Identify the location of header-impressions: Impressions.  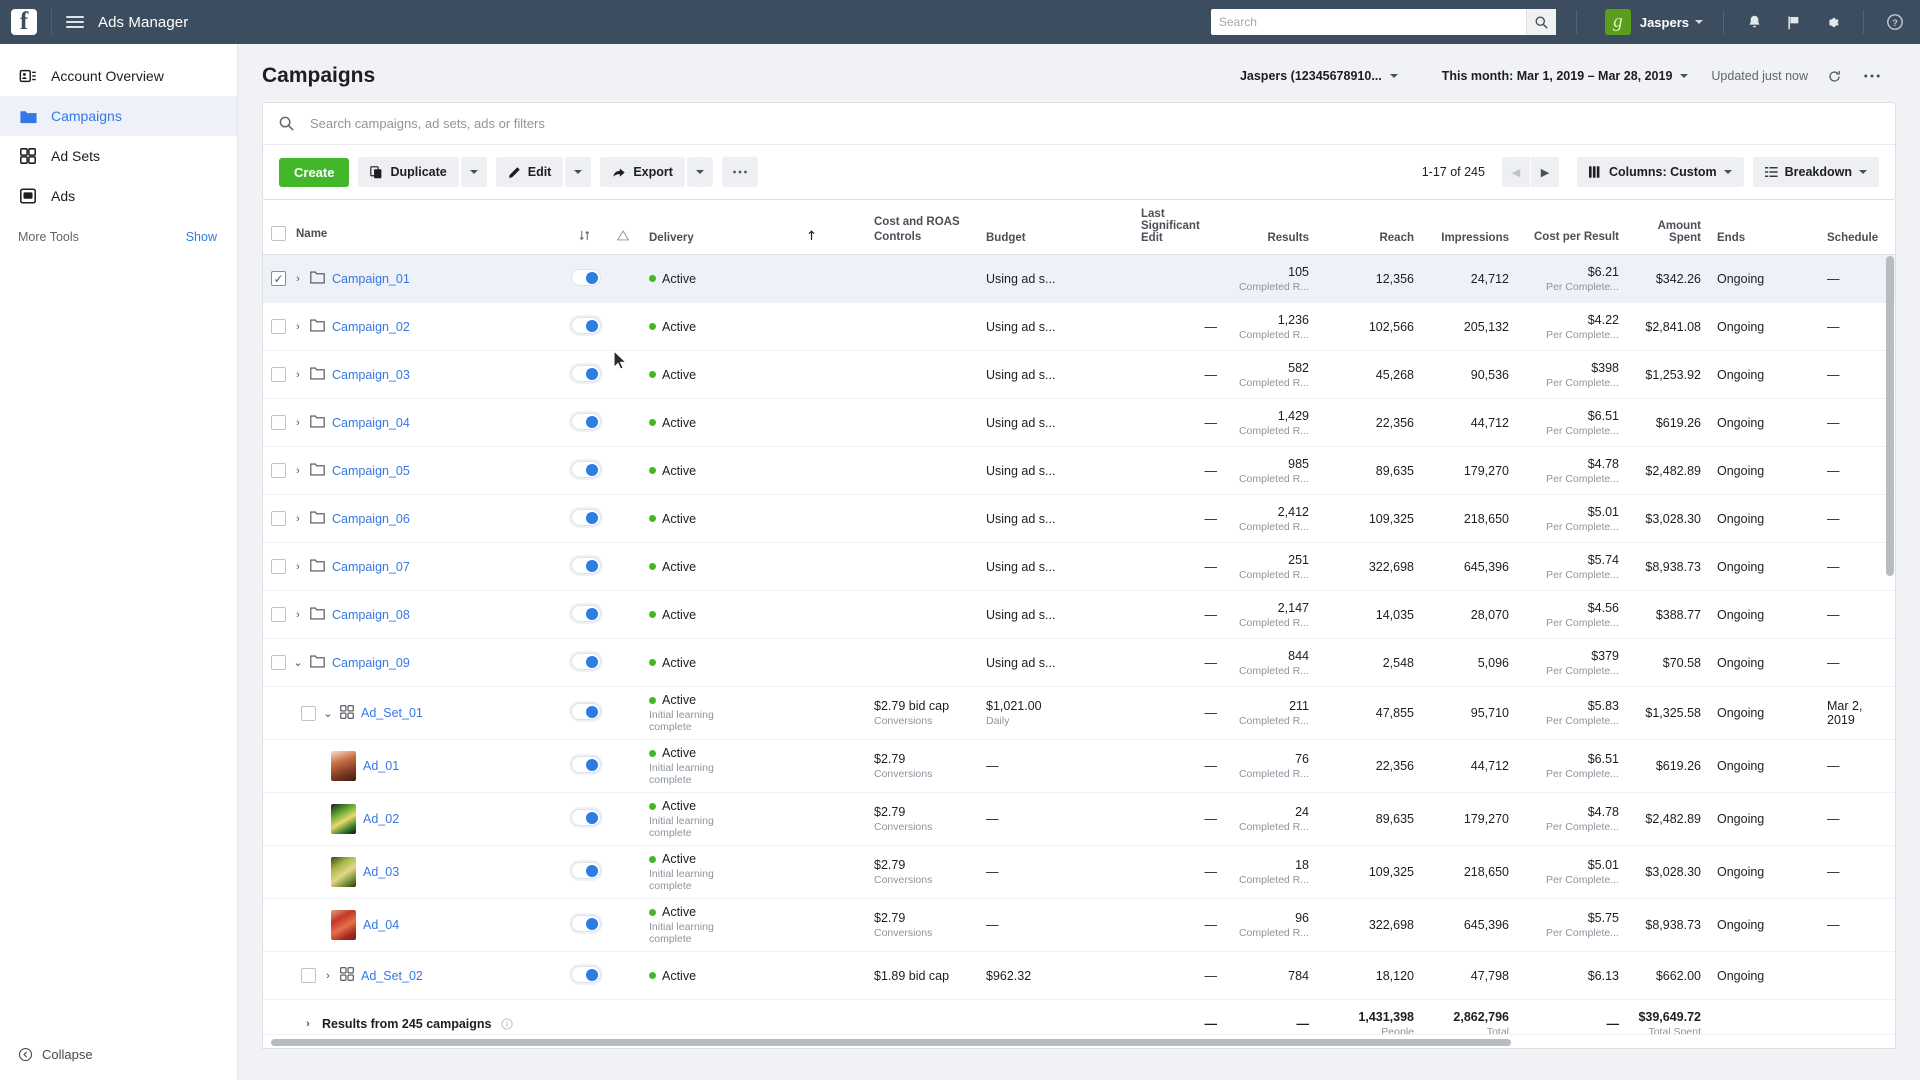
(1469, 227).